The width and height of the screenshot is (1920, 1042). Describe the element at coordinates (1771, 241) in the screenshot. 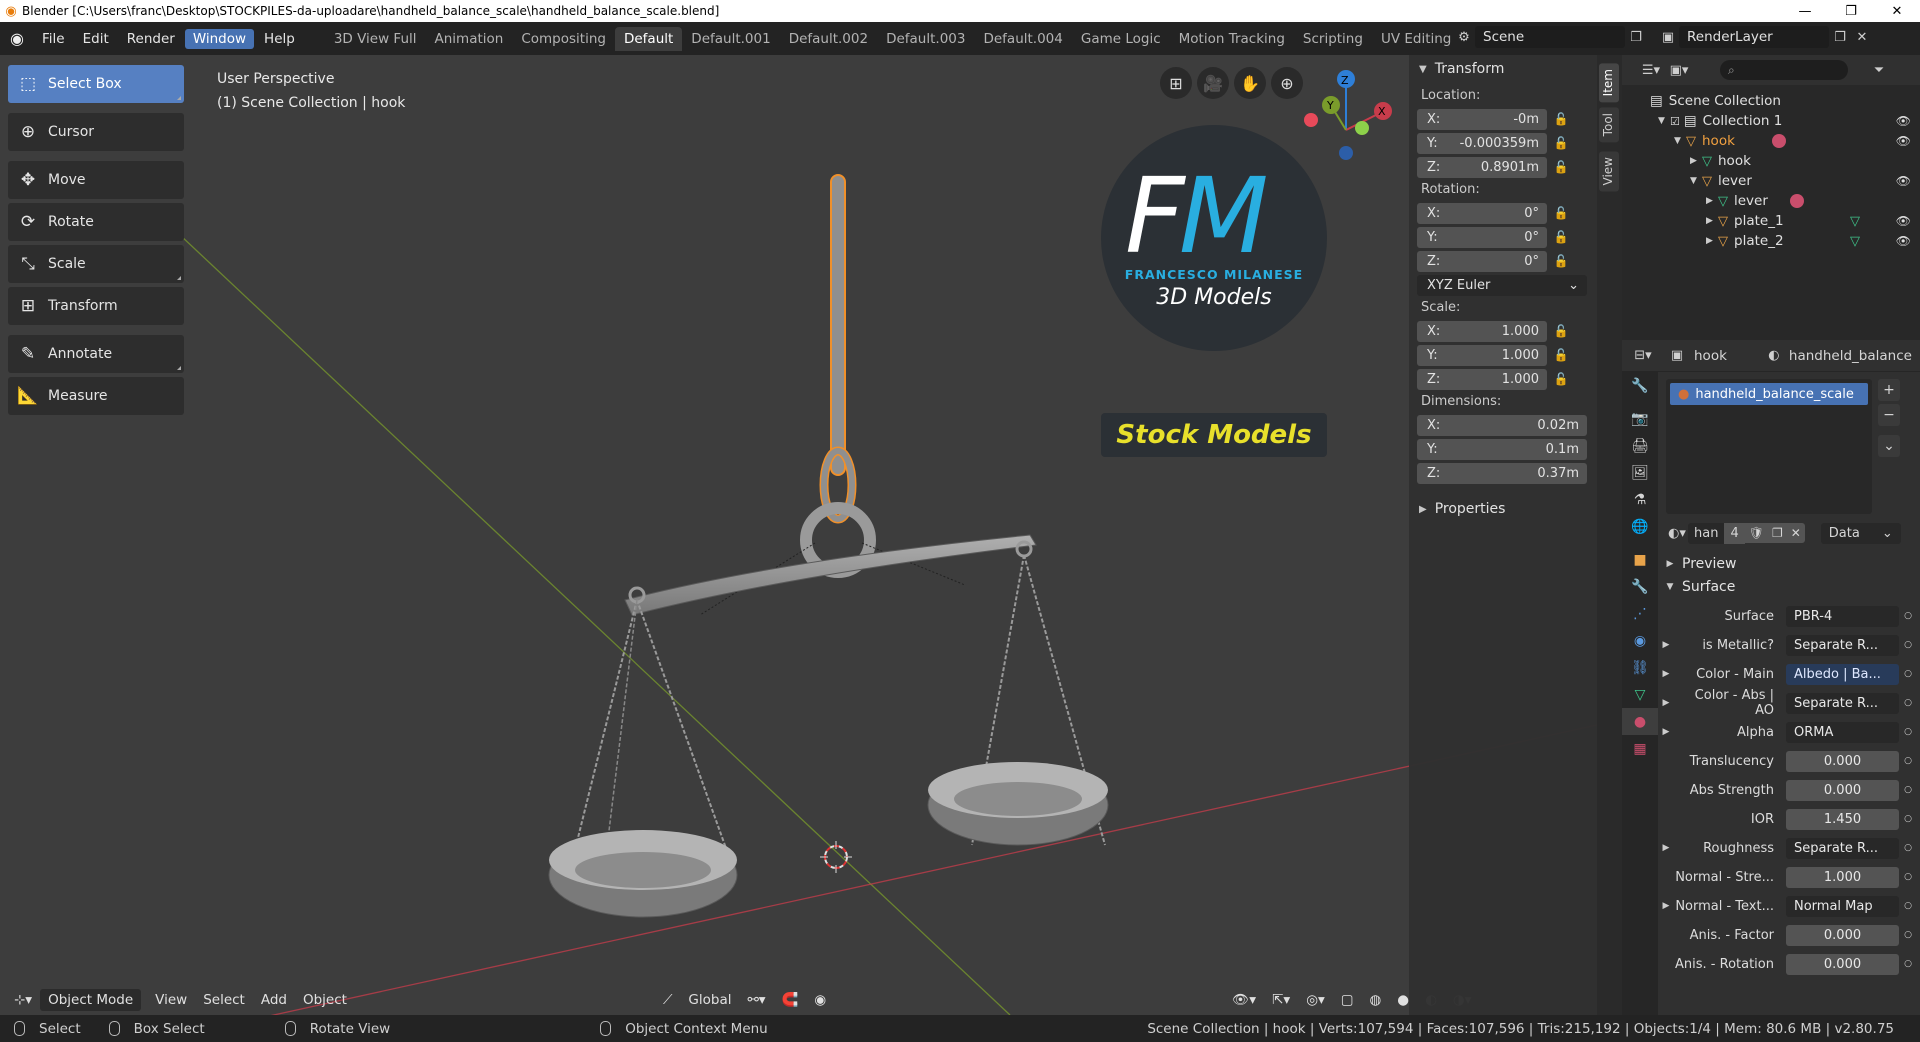

I see `outliner-item-plate-2: ▶ ▽ plate_2 ▽ 👁` at that location.